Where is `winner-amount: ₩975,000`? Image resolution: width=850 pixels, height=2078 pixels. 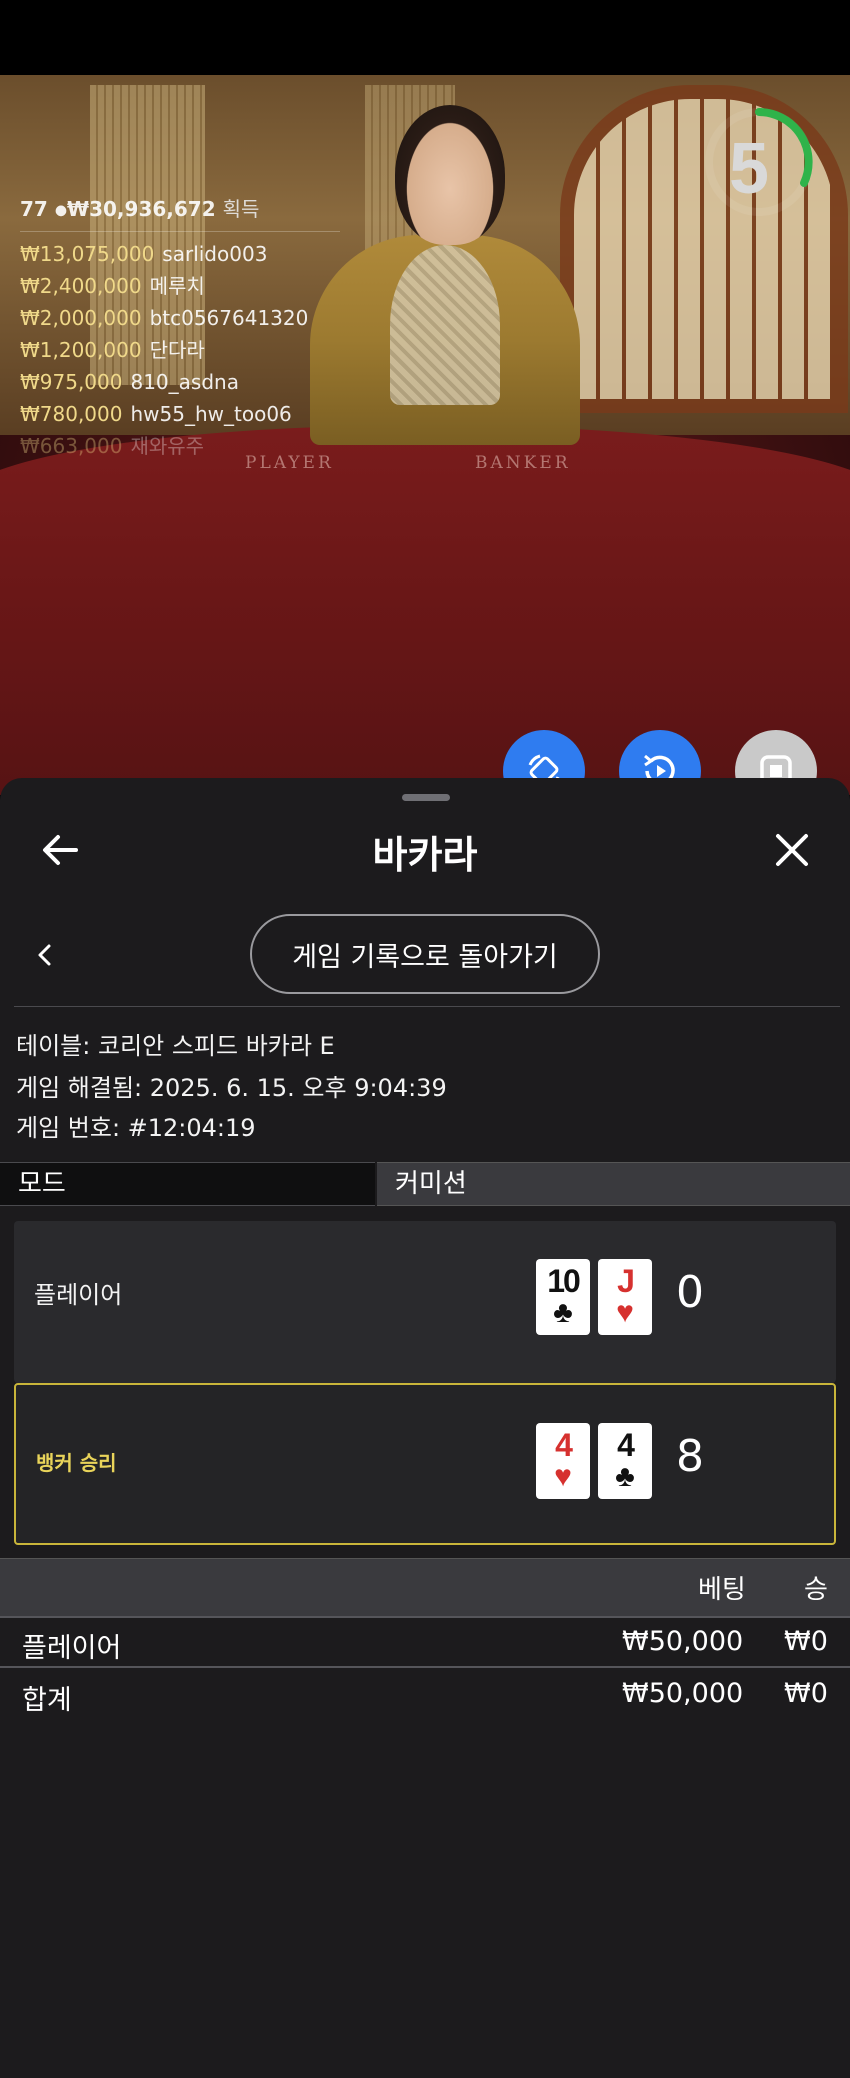 winner-amount: ₩975,000 is located at coordinates (71, 381).